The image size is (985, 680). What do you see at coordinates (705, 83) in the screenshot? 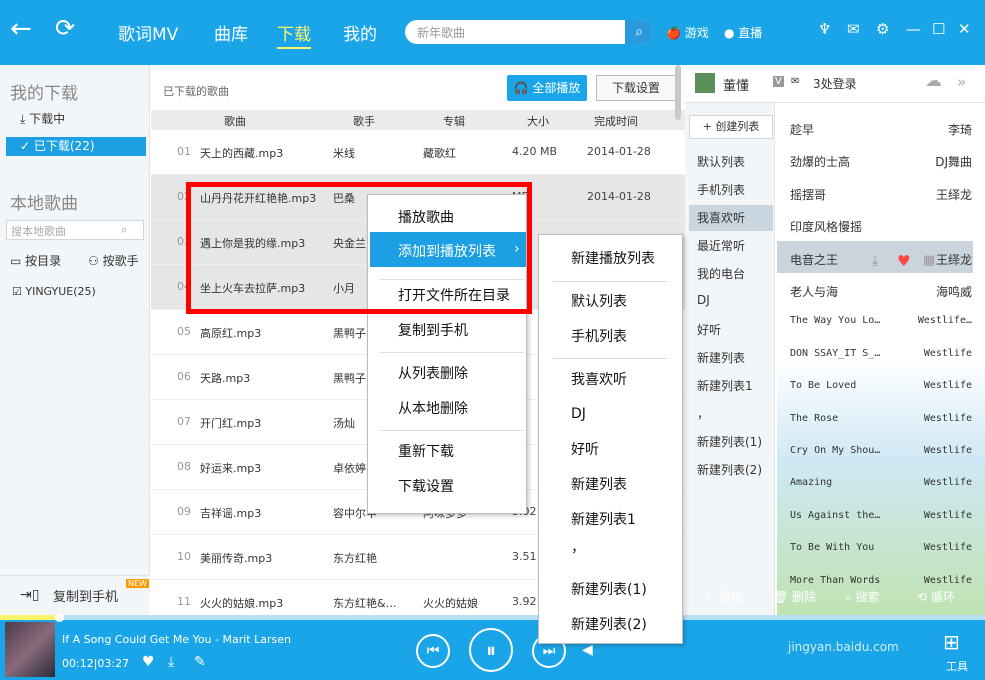
I see `avatar` at bounding box center [705, 83].